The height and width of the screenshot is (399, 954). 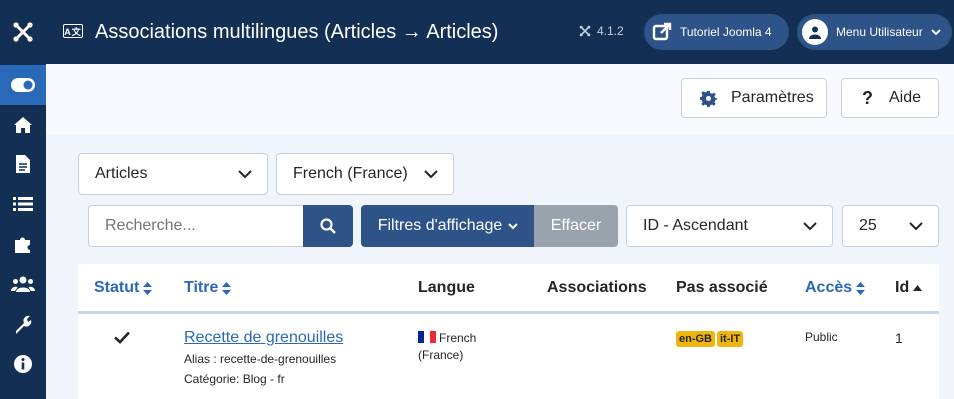 What do you see at coordinates (829, 287) in the screenshot?
I see `column-header-access-label: Accès` at bounding box center [829, 287].